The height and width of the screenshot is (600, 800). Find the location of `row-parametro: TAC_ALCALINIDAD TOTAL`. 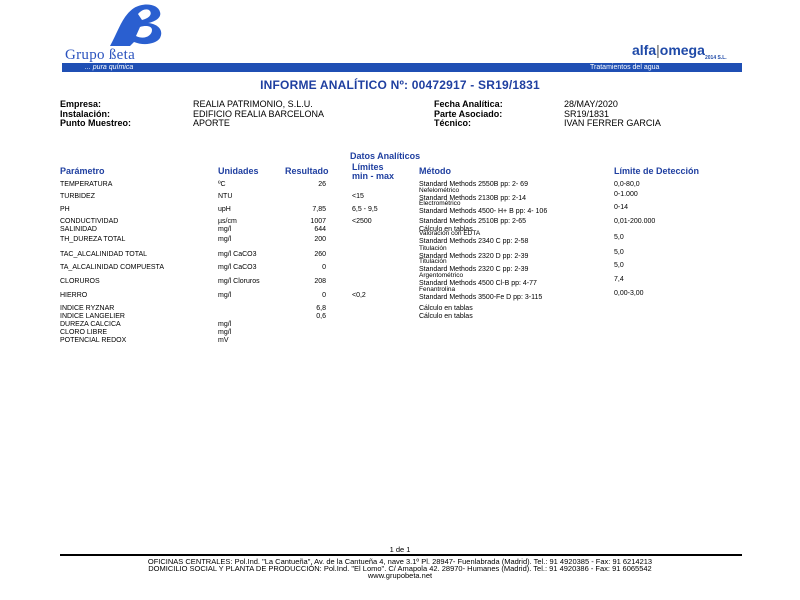

row-parametro: TAC_ALCALINIDAD TOTAL is located at coordinates (104, 254).